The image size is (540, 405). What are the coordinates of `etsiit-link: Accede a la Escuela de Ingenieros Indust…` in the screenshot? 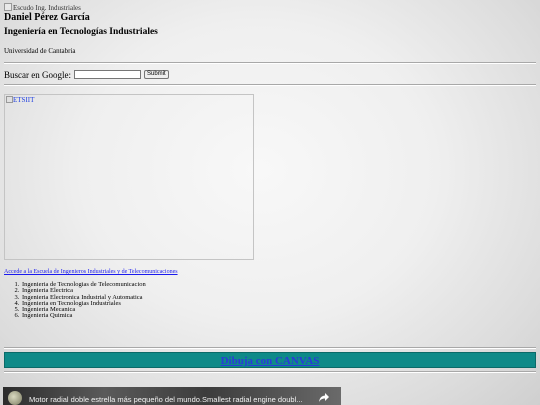 It's located at (270, 272).